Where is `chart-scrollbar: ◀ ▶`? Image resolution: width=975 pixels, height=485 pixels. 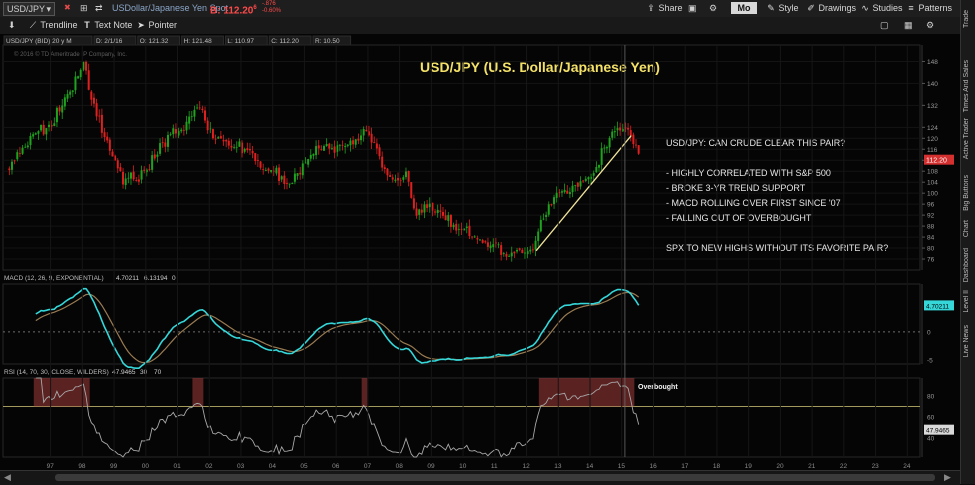 chart-scrollbar: ◀ ▶ is located at coordinates (480, 477).